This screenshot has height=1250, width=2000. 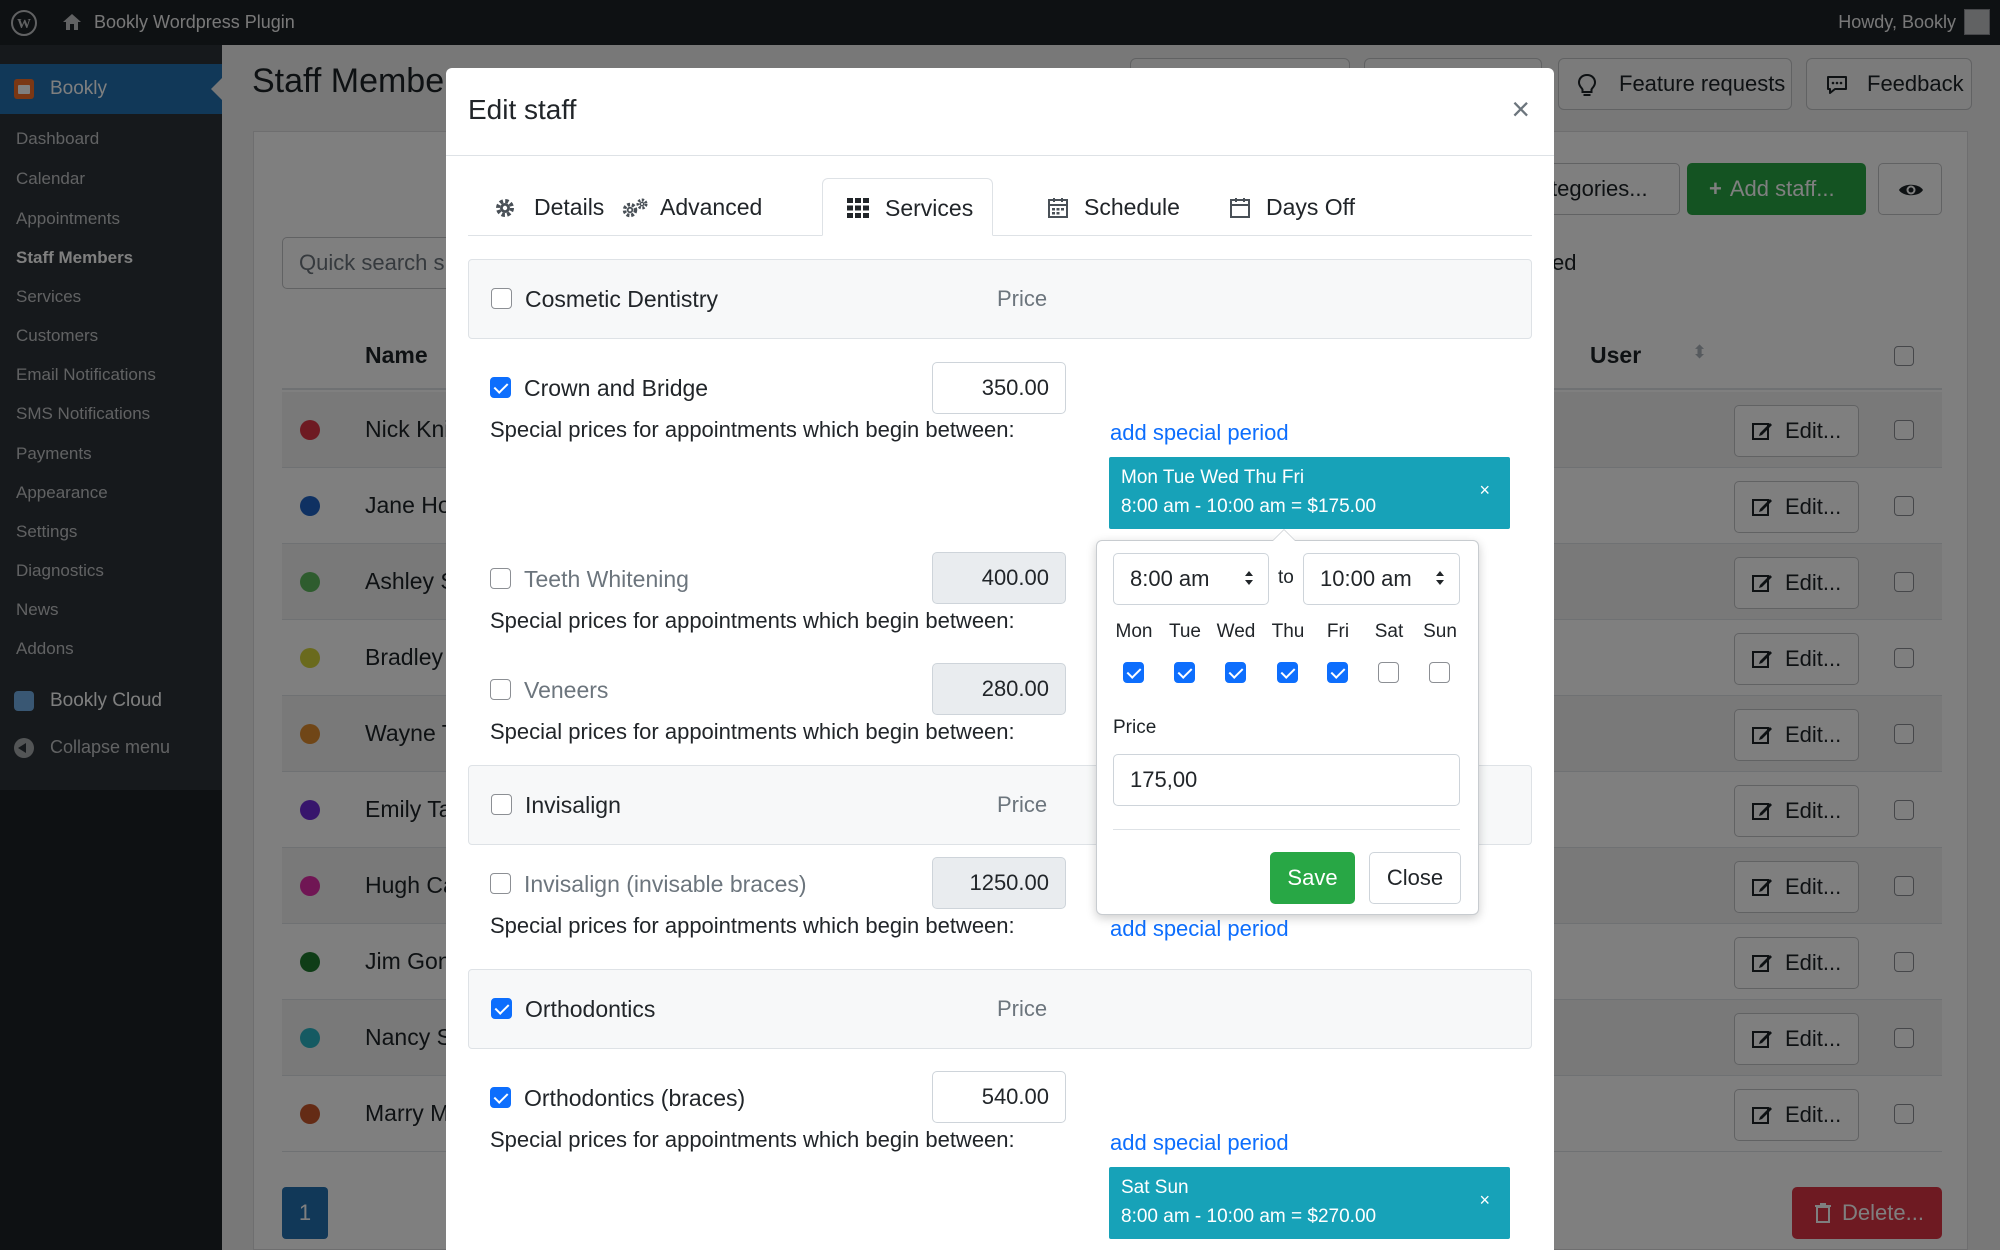 I want to click on day-checkbox-wed, so click(x=1235, y=672).